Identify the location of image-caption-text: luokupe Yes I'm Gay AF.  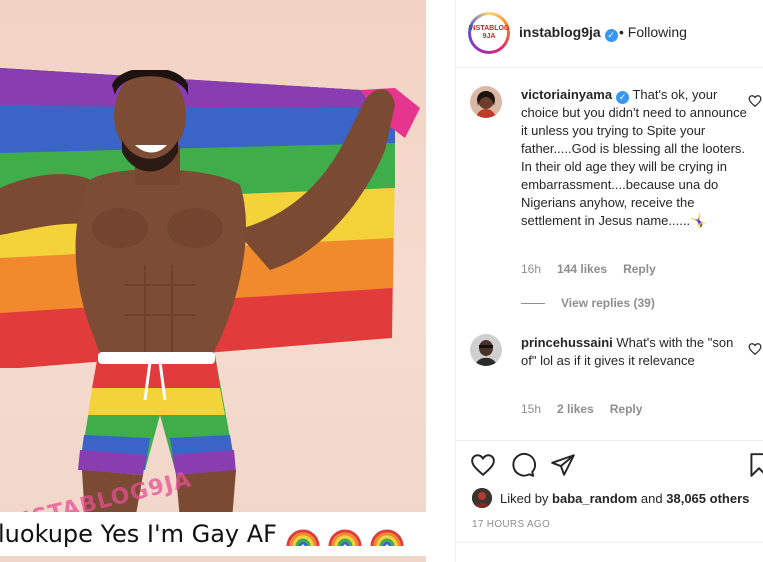
(138, 534).